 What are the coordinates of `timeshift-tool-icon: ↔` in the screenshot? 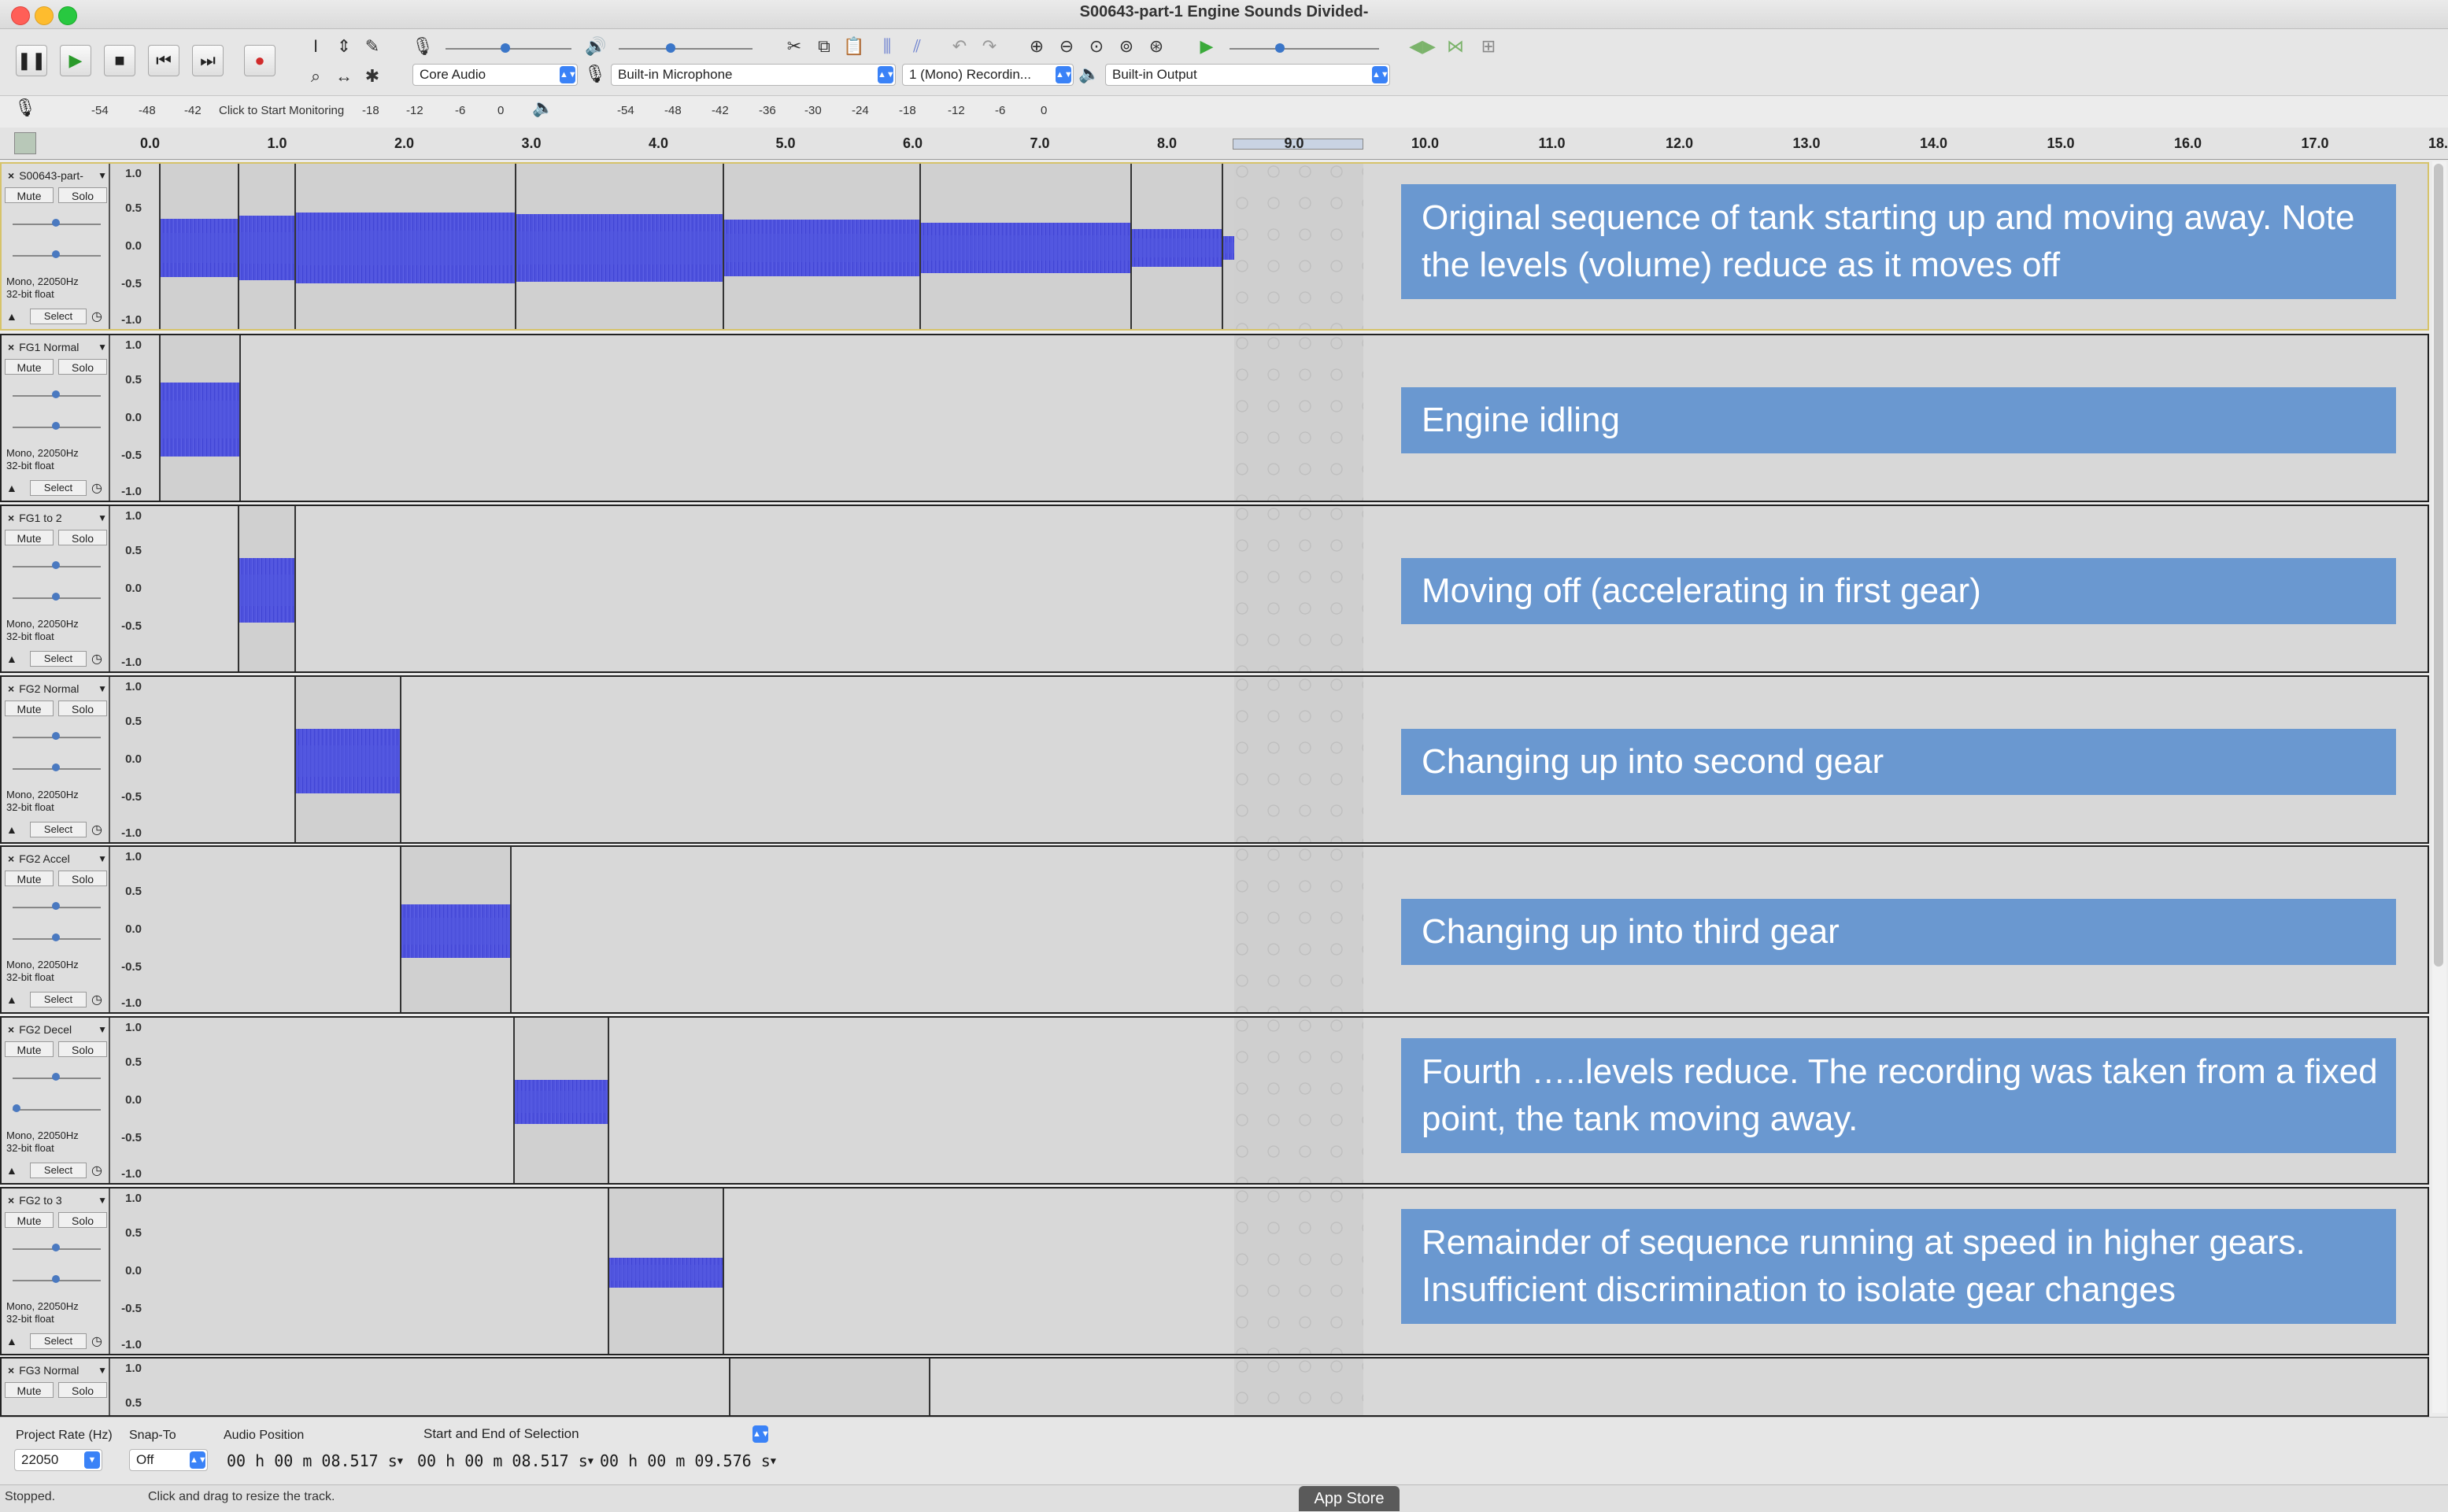 It's located at (344, 76).